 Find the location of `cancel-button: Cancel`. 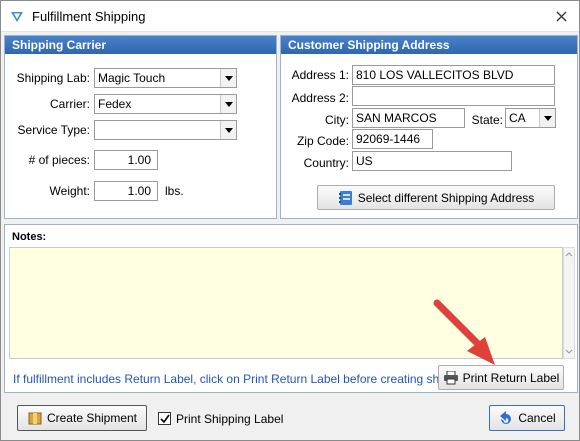

cancel-button: Cancel is located at coordinates (527, 418).